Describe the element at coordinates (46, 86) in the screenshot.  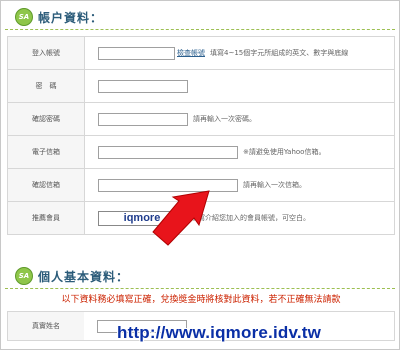
I see `password-label: 密 碼` at that location.